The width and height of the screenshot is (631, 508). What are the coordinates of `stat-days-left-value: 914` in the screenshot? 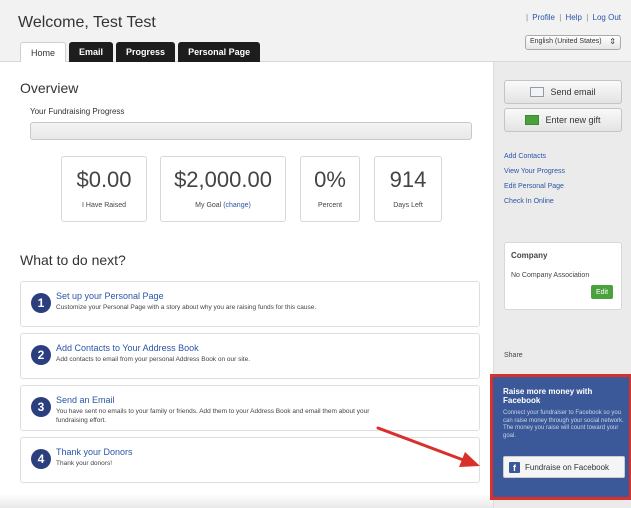 It's located at (408, 179).